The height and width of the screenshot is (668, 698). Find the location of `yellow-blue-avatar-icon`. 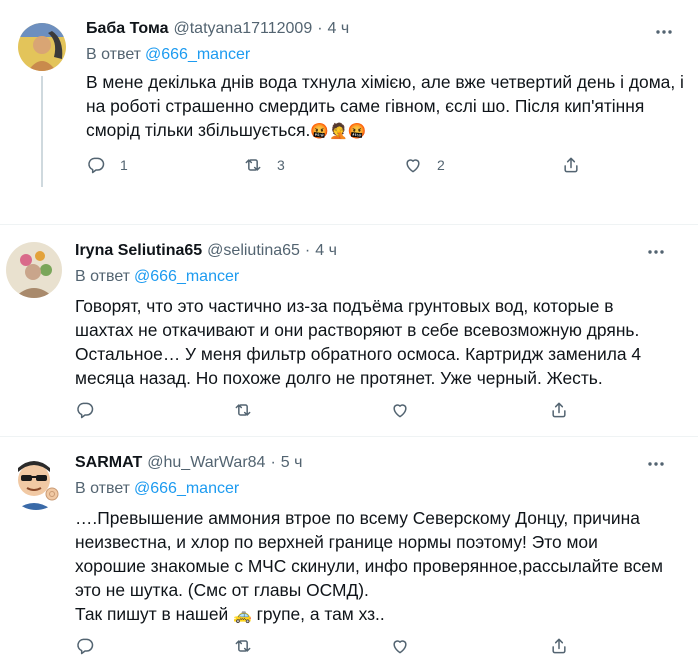

yellow-blue-avatar-icon is located at coordinates (42, 47).